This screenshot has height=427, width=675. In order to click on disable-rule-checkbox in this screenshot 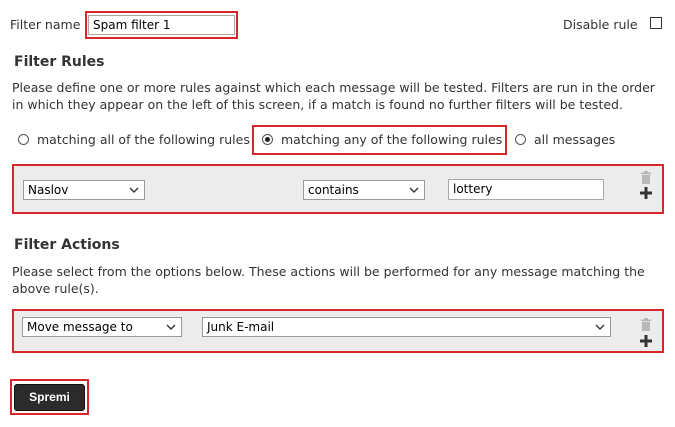, I will do `click(656, 23)`.